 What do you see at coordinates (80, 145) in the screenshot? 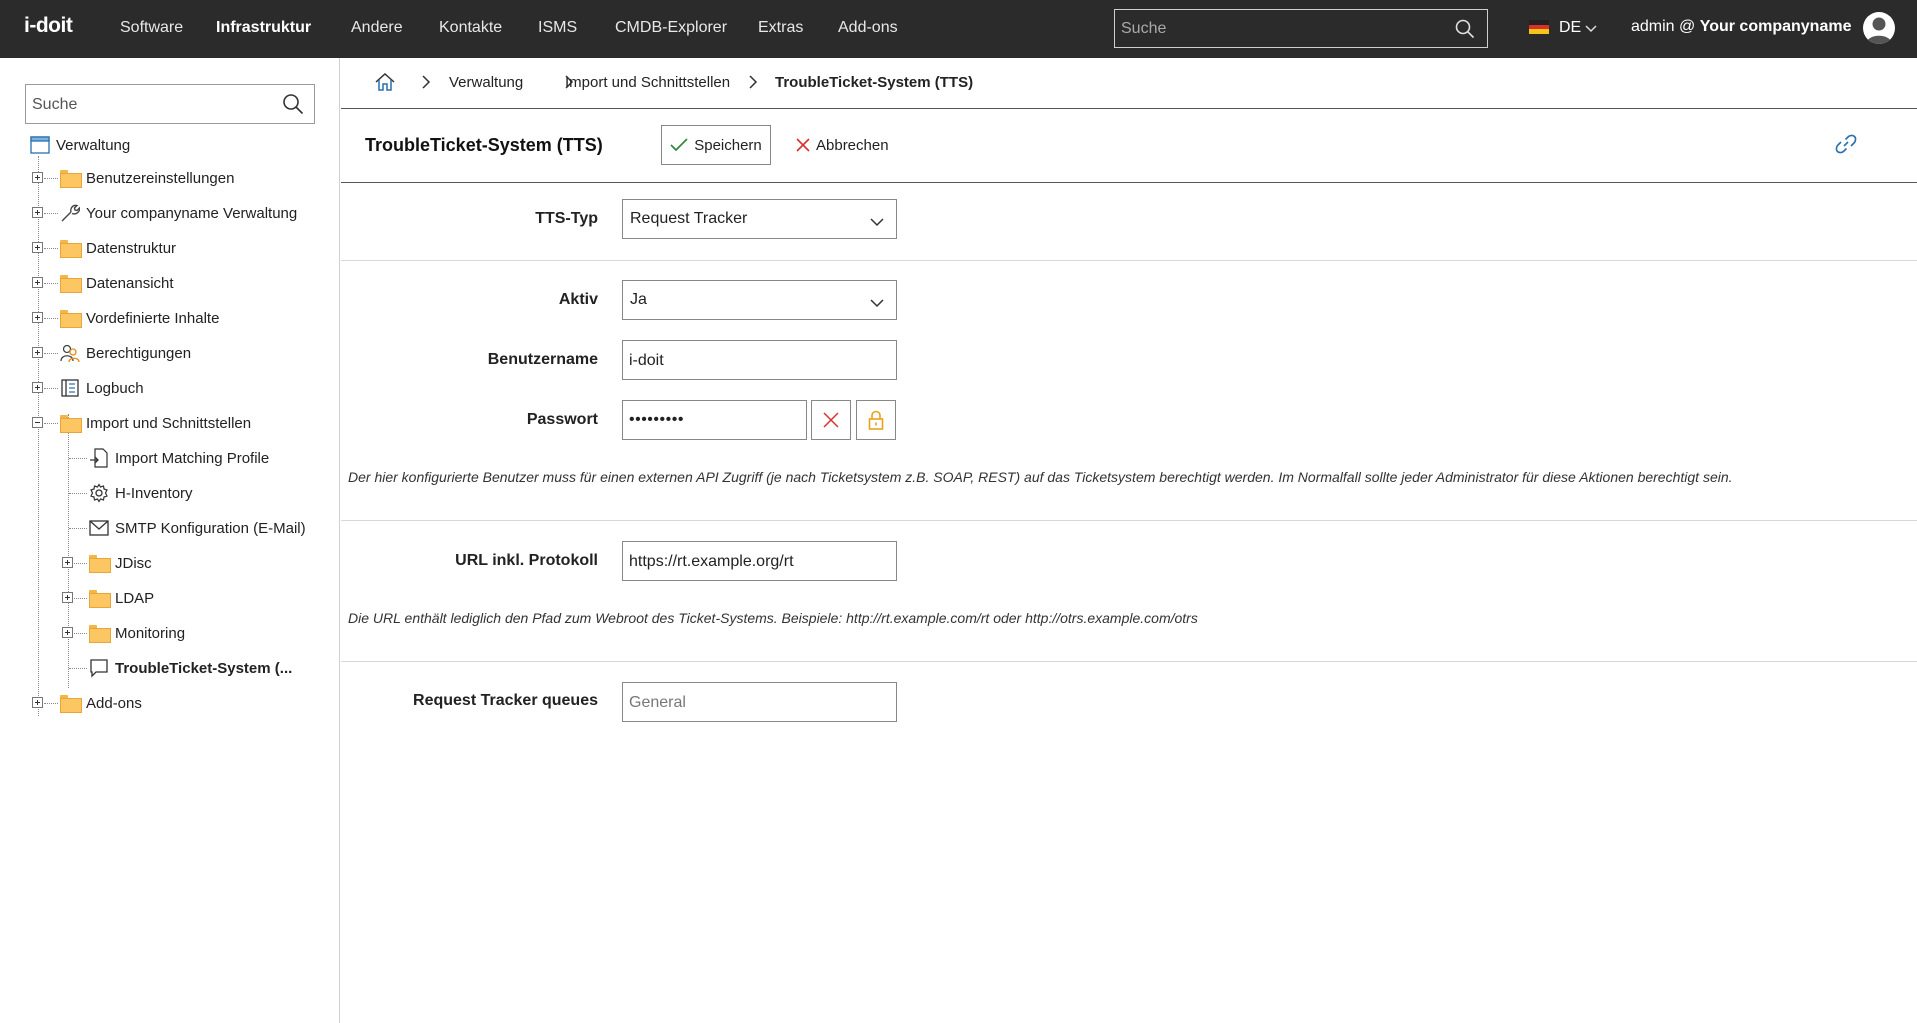
I see `tree-root-verwaltung: Verwaltung` at bounding box center [80, 145].